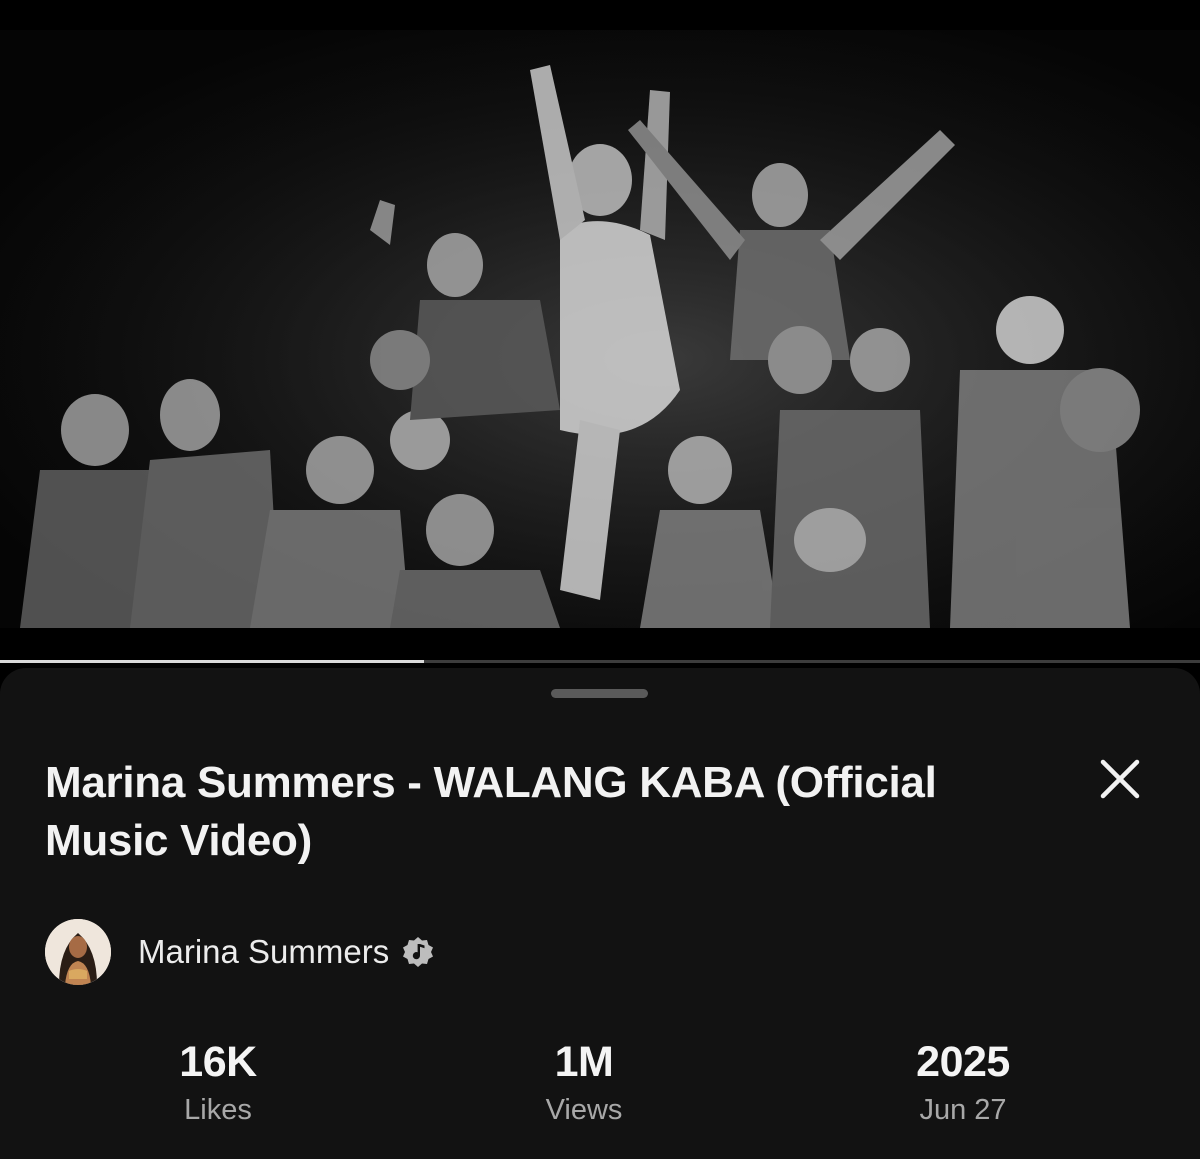  What do you see at coordinates (264, 951) in the screenshot?
I see `channel-name: Marina Summers` at bounding box center [264, 951].